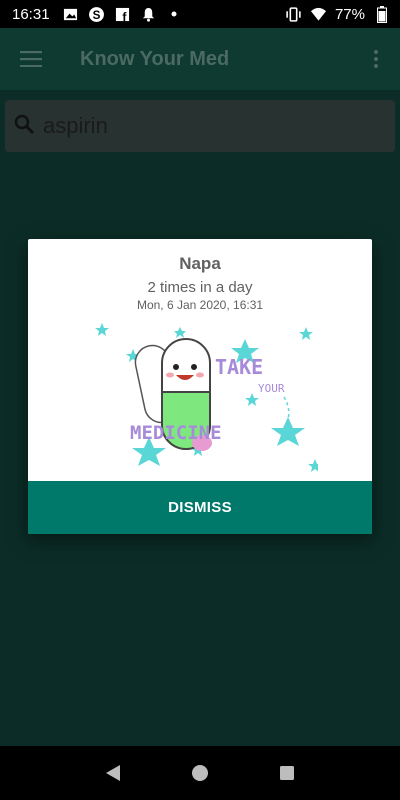 The height and width of the screenshot is (800, 400). I want to click on facebook-icon: f, so click(122, 14).